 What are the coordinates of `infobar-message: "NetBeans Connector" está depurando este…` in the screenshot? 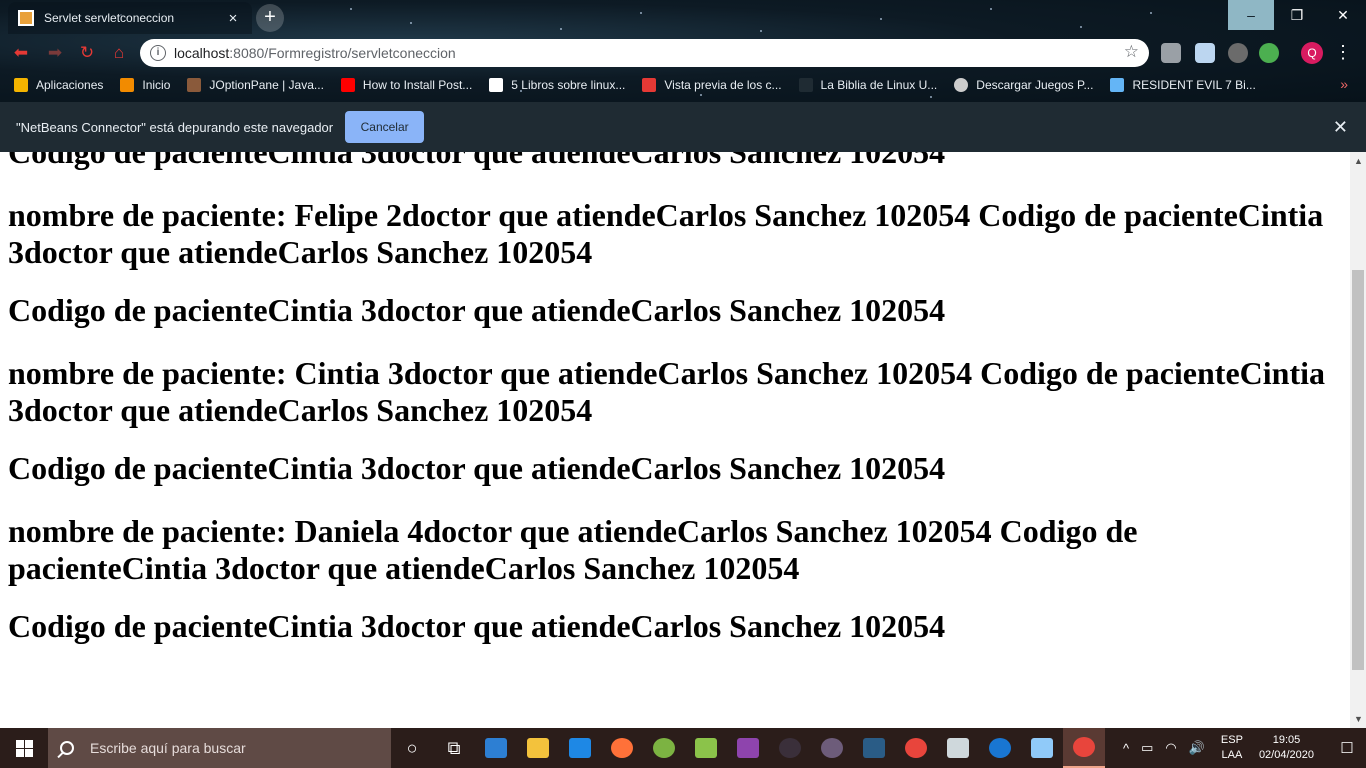 It's located at (175, 127).